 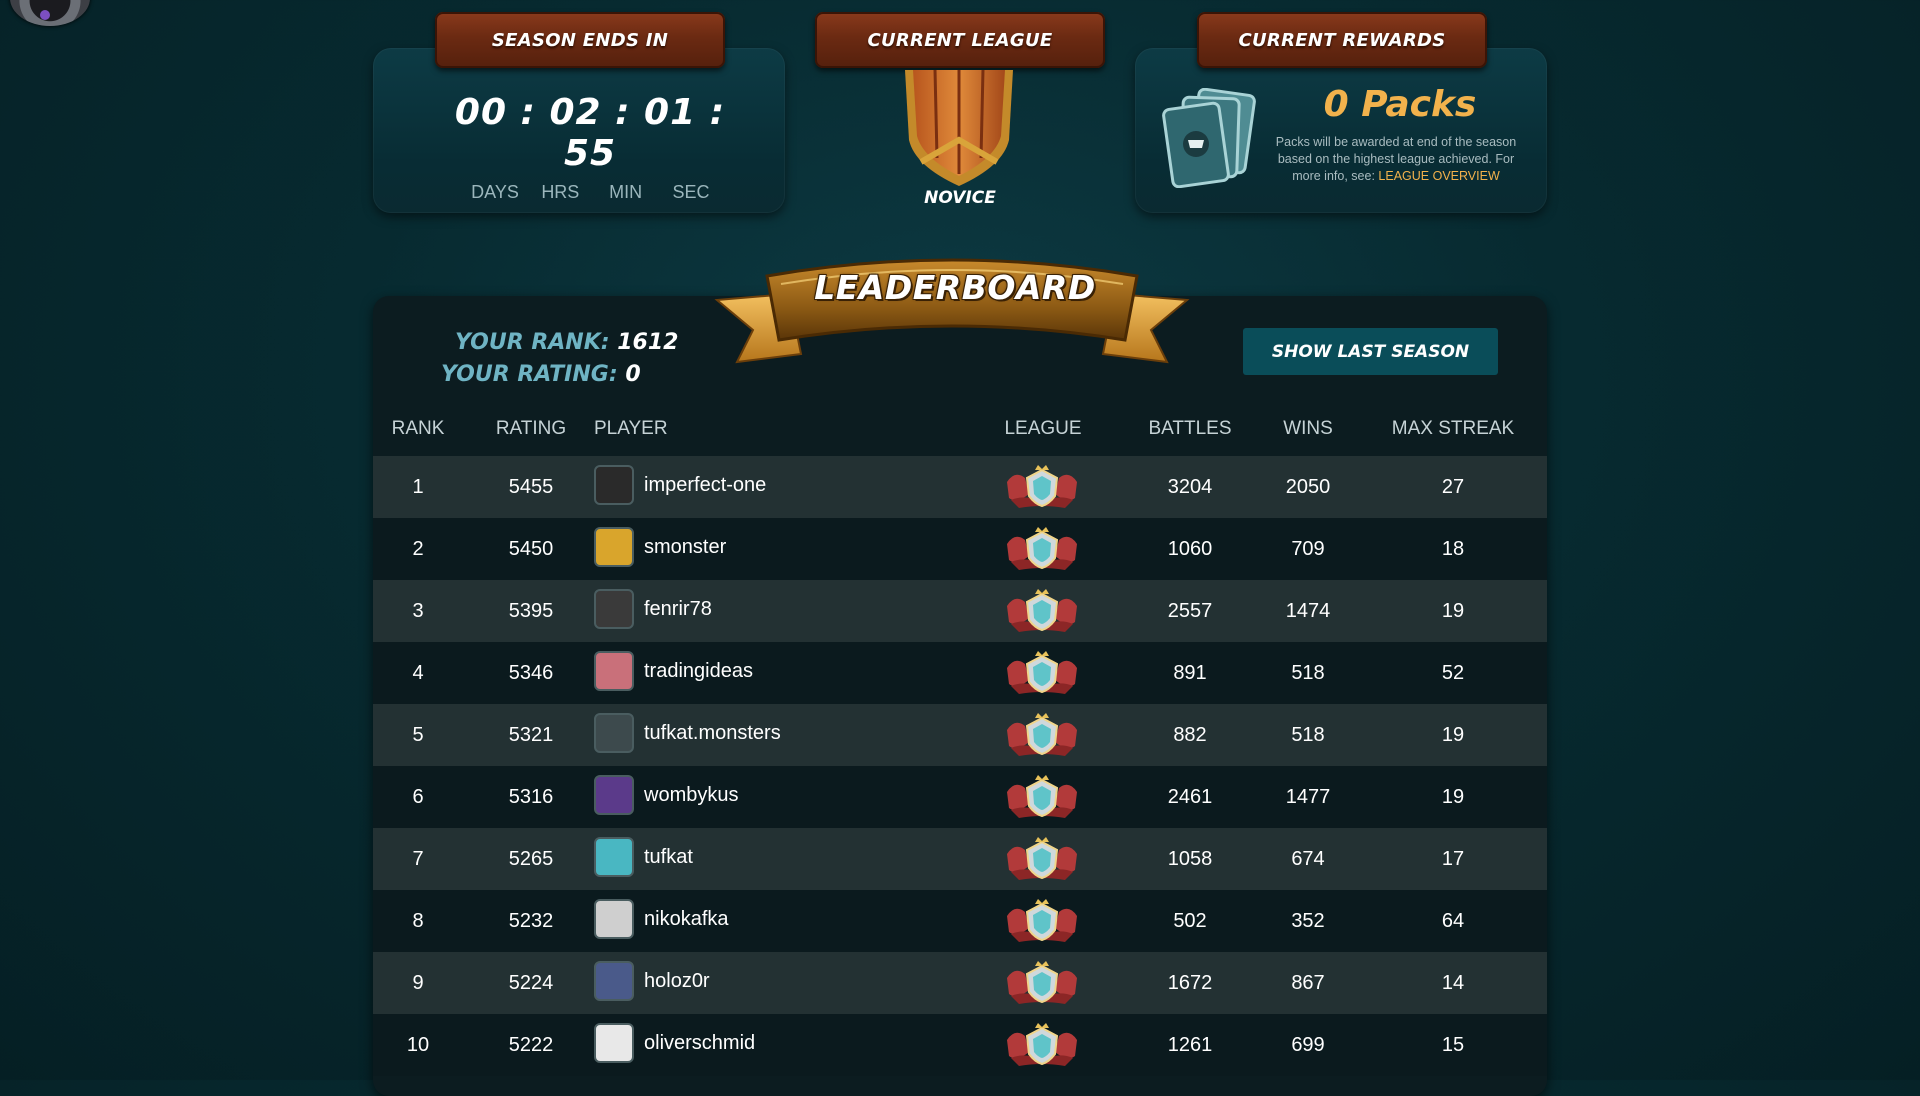 I want to click on your-rating-value: 0, so click(x=633, y=374).